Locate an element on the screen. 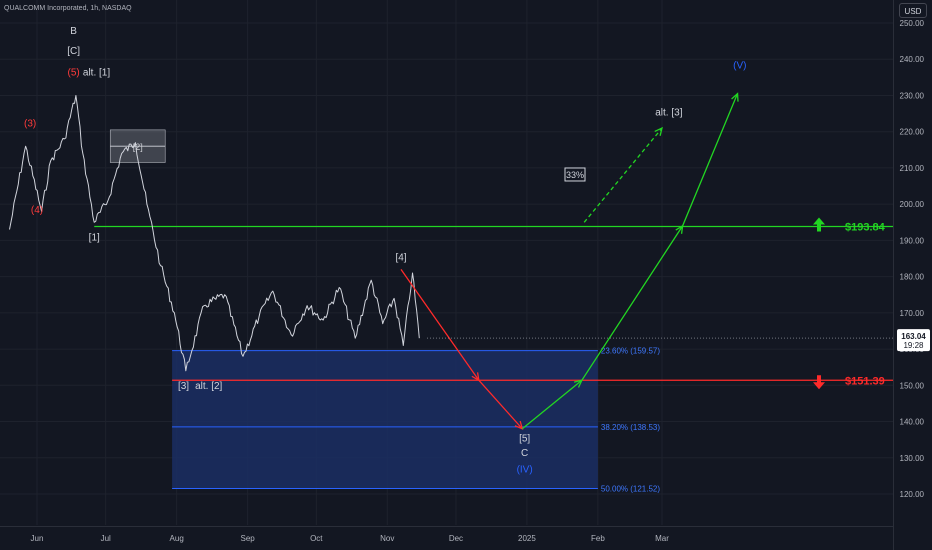 The width and height of the screenshot is (932, 550). price-tick-label: 170.00 is located at coordinates (912, 313).